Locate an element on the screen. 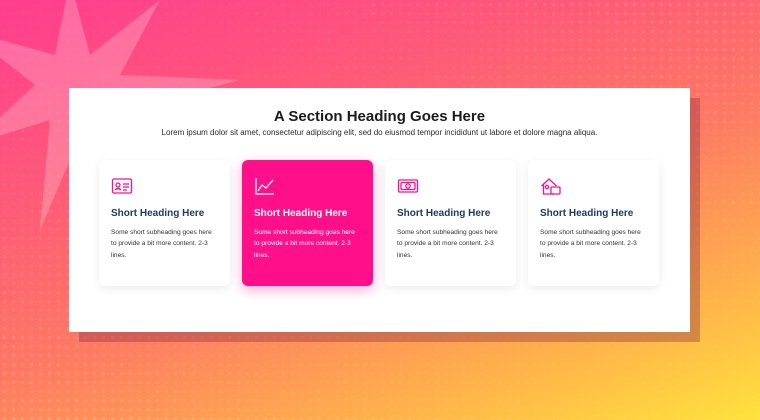  section-heading: A Section Heading Goes Here is located at coordinates (379, 116).